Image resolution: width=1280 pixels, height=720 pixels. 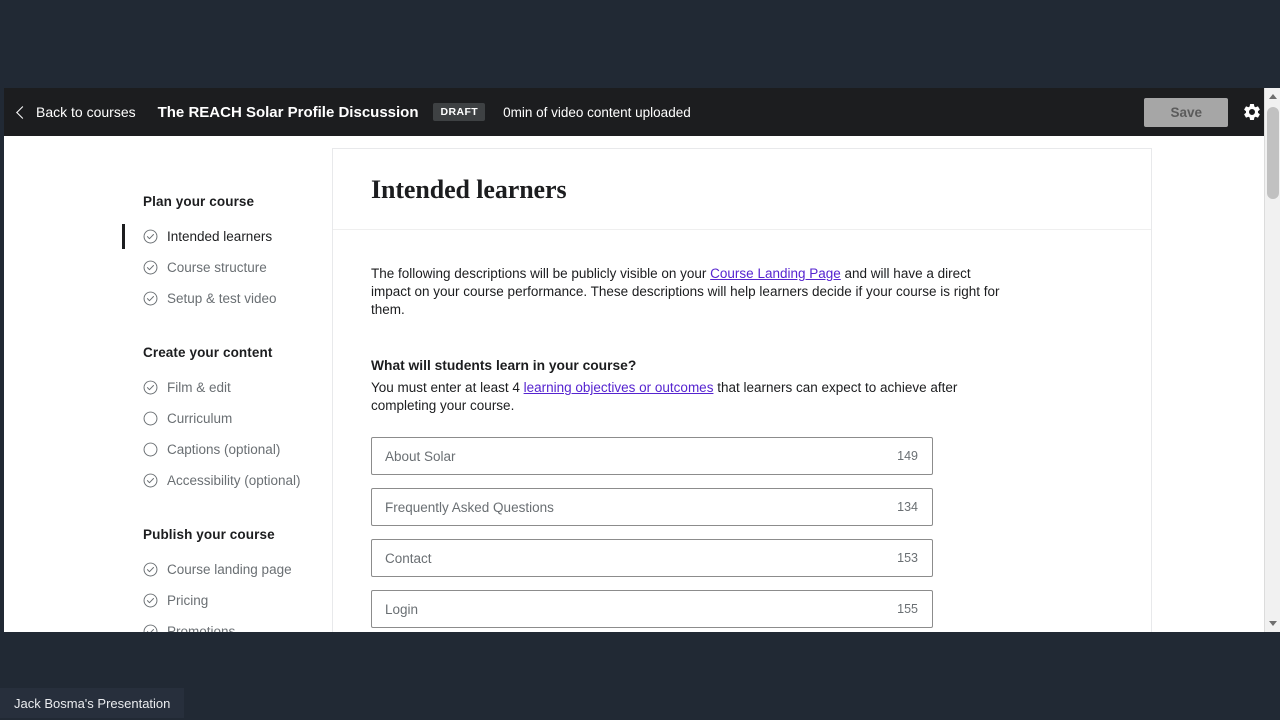 I want to click on objective-input-value: Frequently Asked Questions, so click(x=641, y=507).